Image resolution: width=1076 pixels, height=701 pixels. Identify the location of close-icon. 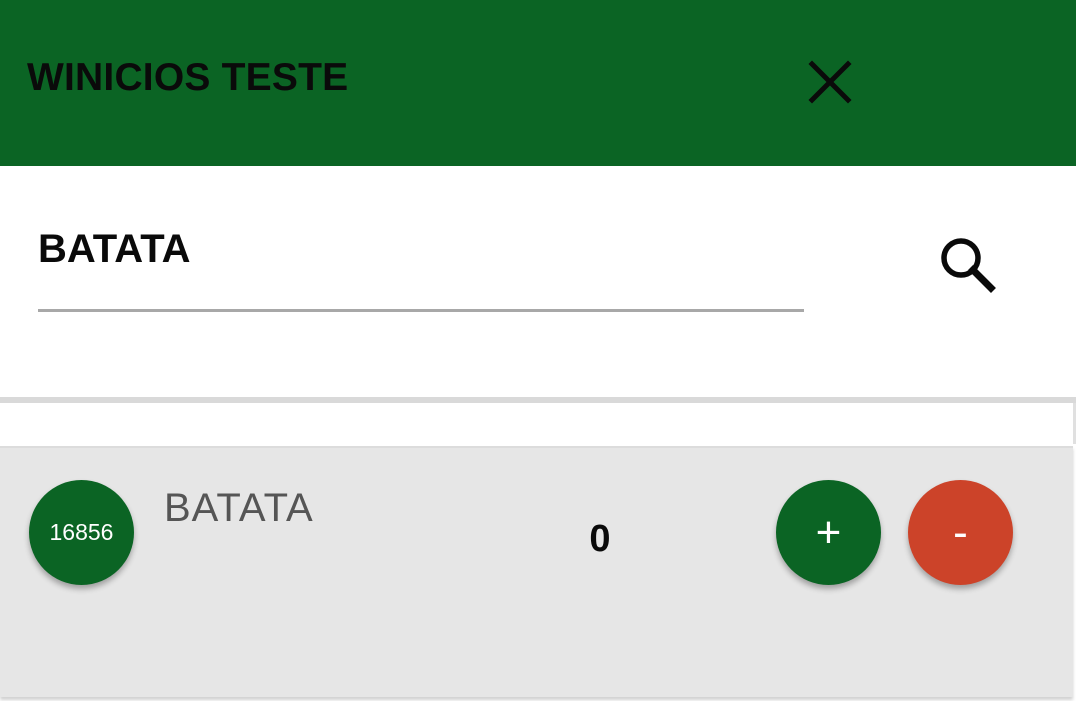
(830, 82).